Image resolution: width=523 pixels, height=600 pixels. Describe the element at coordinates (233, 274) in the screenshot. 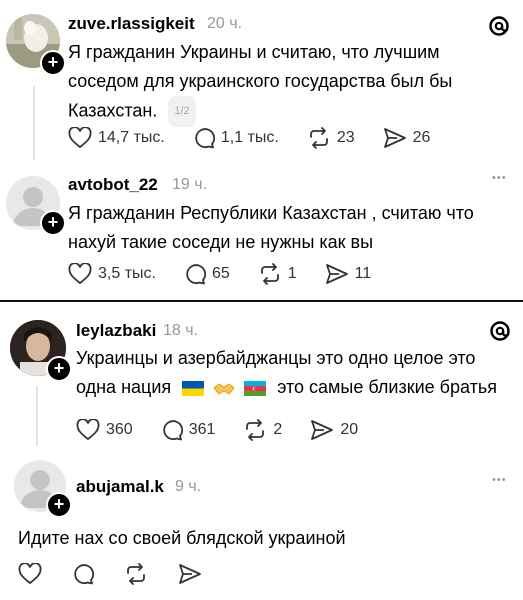

I see `reply-actions: 3,5 тыс. 65 1 11` at that location.